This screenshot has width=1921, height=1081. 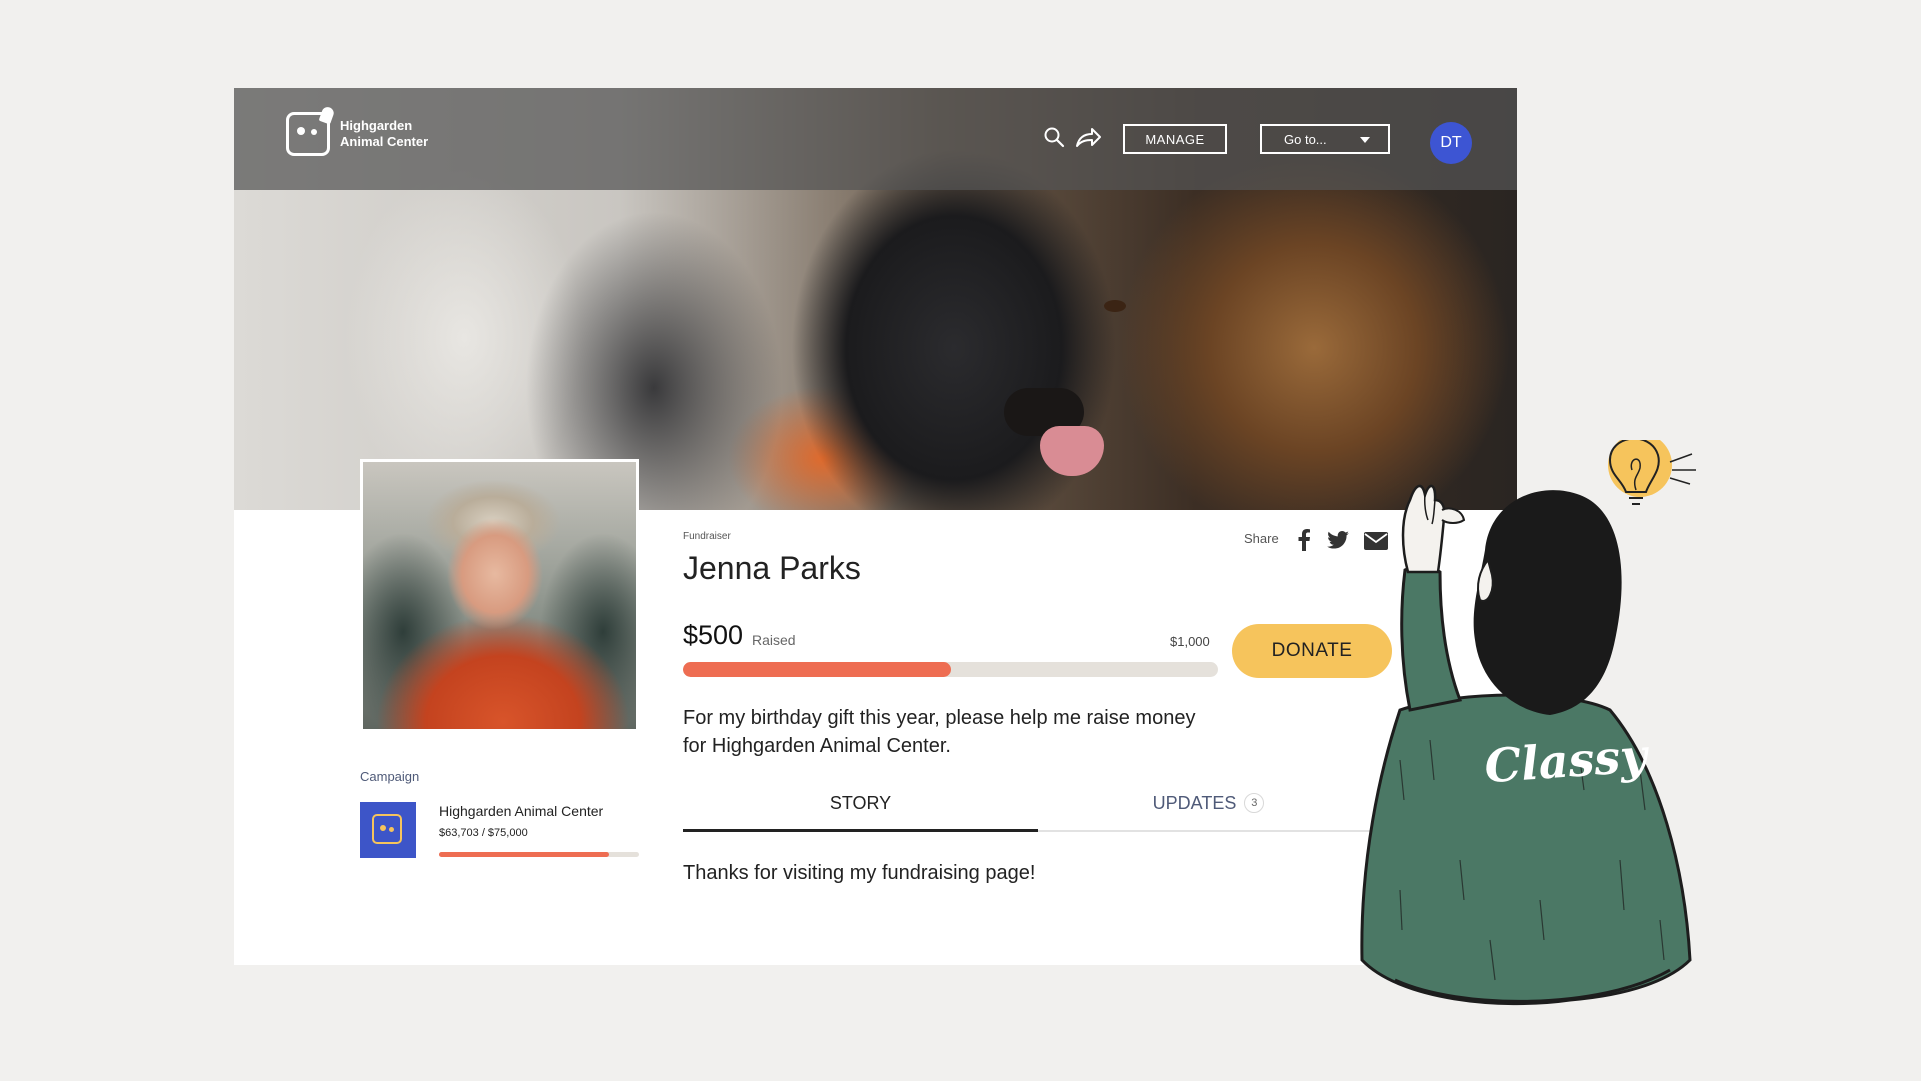 What do you see at coordinates (817, 669) in the screenshot?
I see `fundraiser-progress-fill` at bounding box center [817, 669].